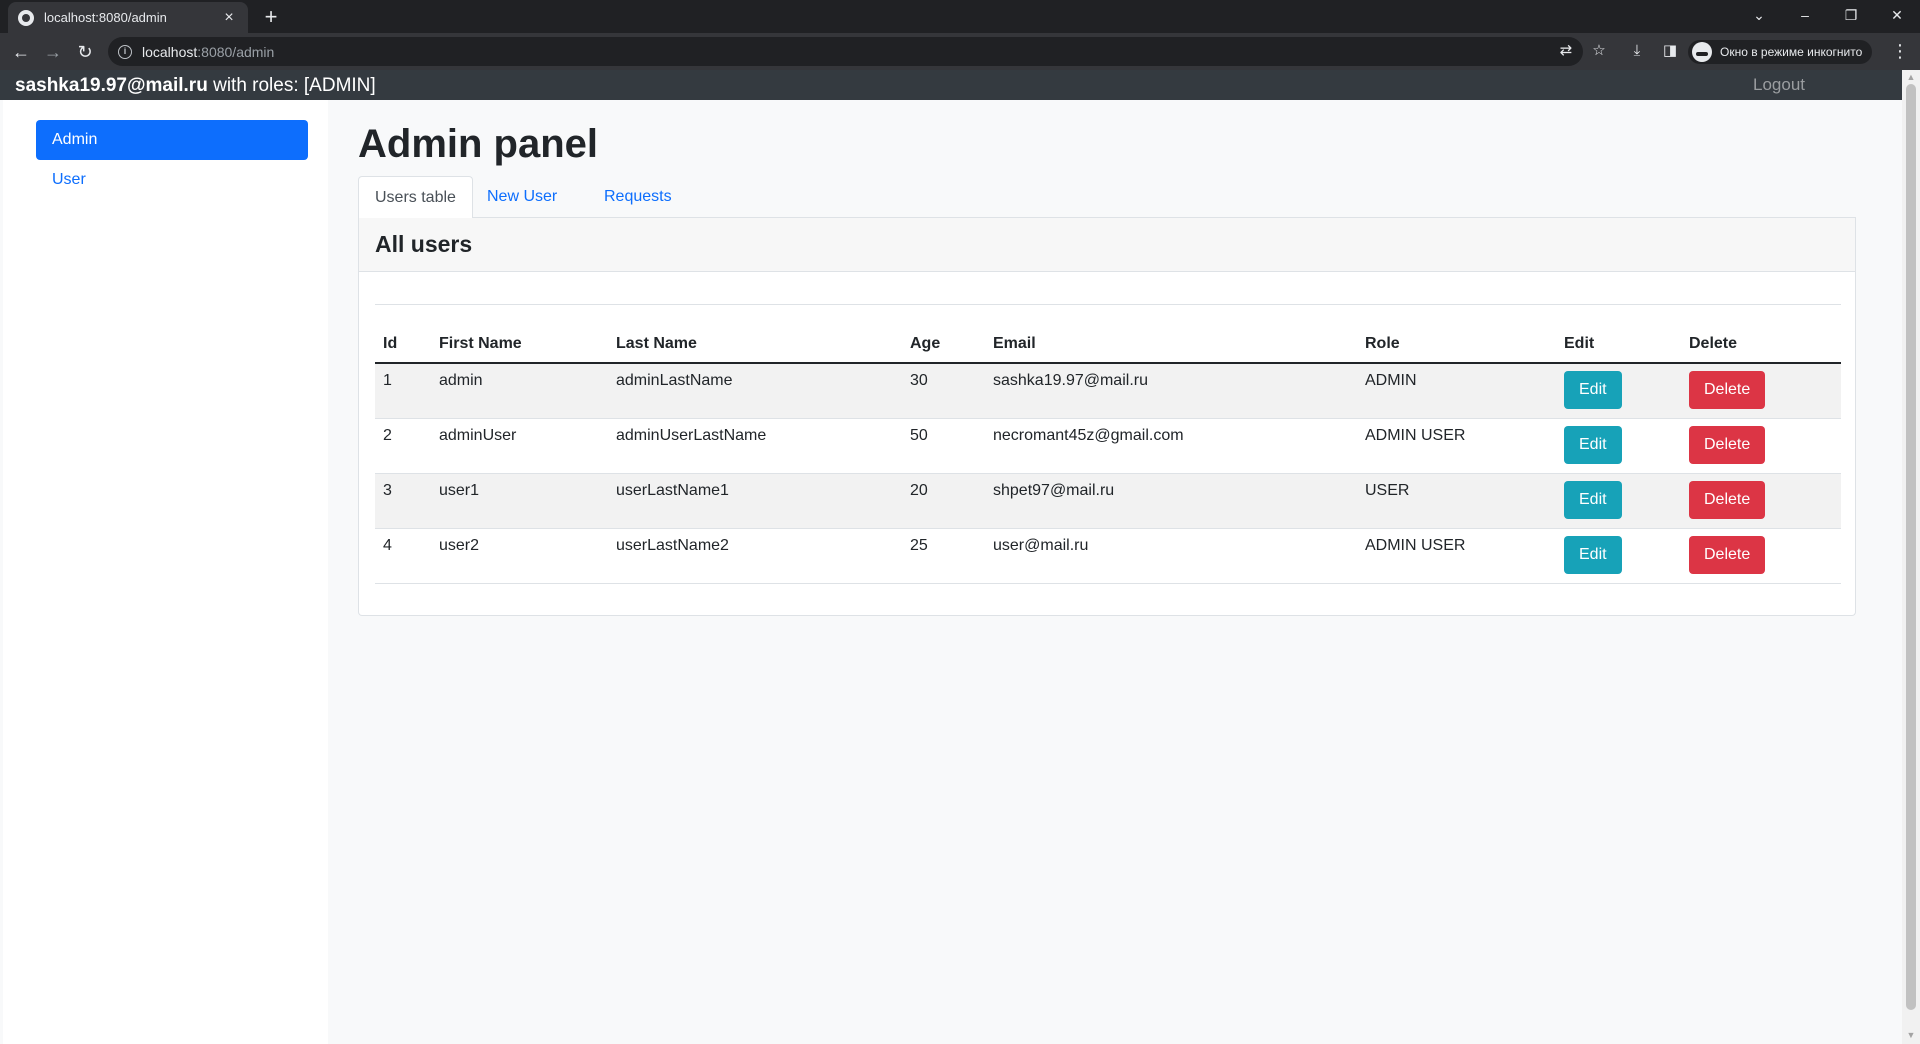 The width and height of the screenshot is (1920, 1044). Describe the element at coordinates (229, 18) in the screenshot. I see `tab-close-icon: ×` at that location.